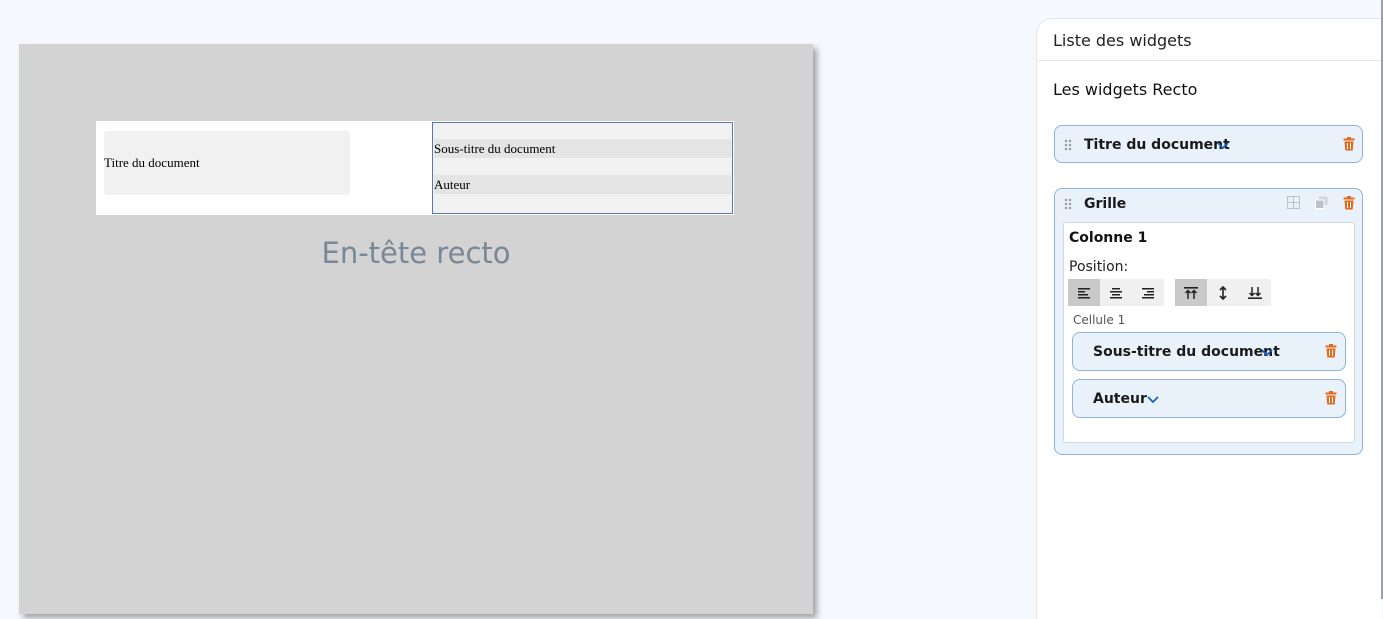 Image resolution: width=1383 pixels, height=619 pixels. I want to click on preview-subtitle-text: Sous-titre du document, so click(495, 148).